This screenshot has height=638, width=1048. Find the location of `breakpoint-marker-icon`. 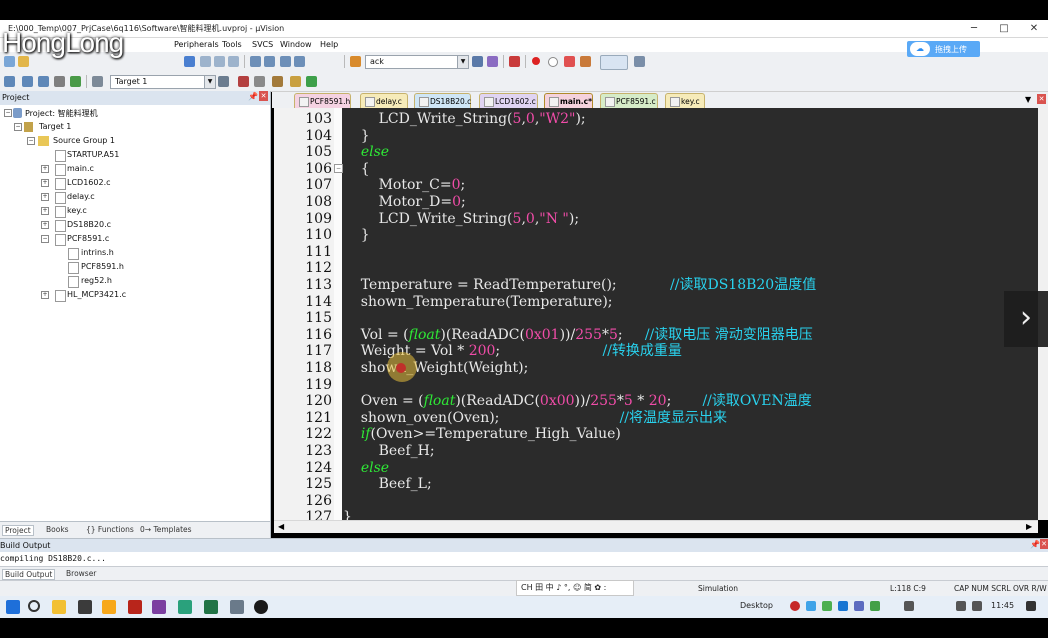

breakpoint-marker-icon is located at coordinates (401, 368).